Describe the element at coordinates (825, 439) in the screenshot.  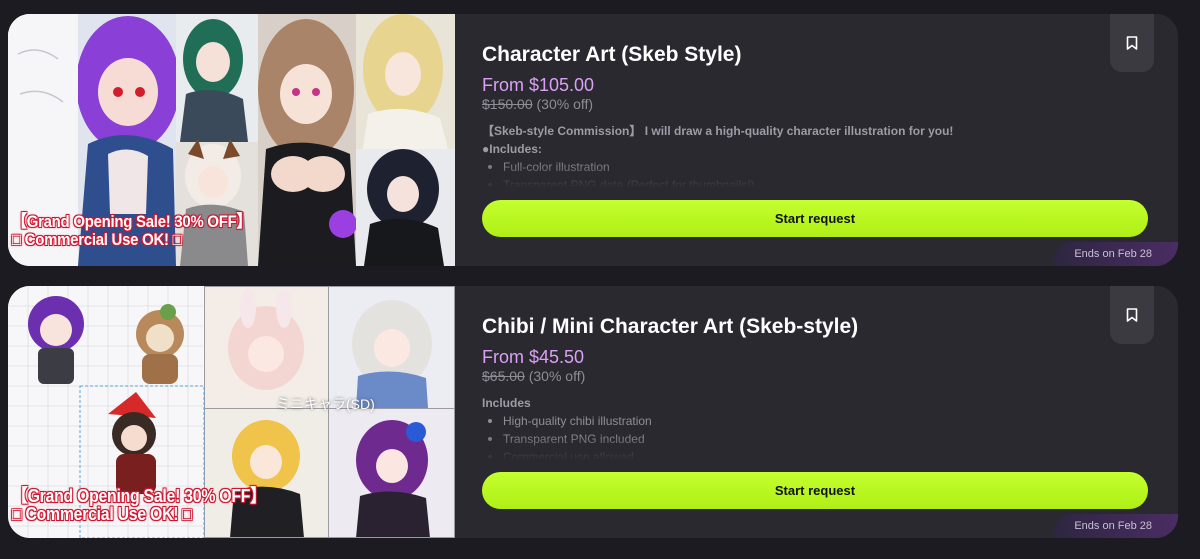
I see `includes-item: Transparent PNG included` at that location.